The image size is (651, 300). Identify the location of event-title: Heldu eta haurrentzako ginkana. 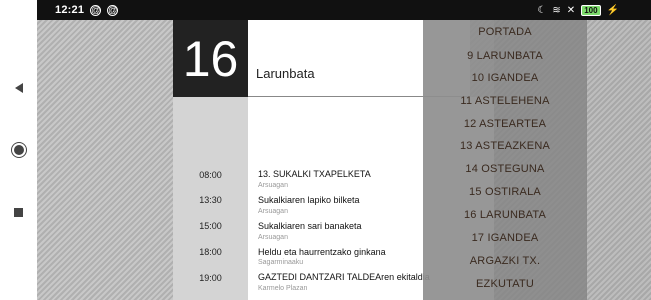
(322, 252).